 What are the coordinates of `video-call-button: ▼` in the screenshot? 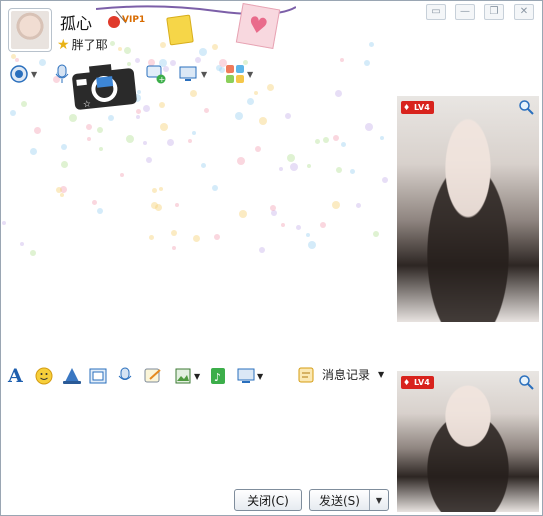 It's located at (23, 74).